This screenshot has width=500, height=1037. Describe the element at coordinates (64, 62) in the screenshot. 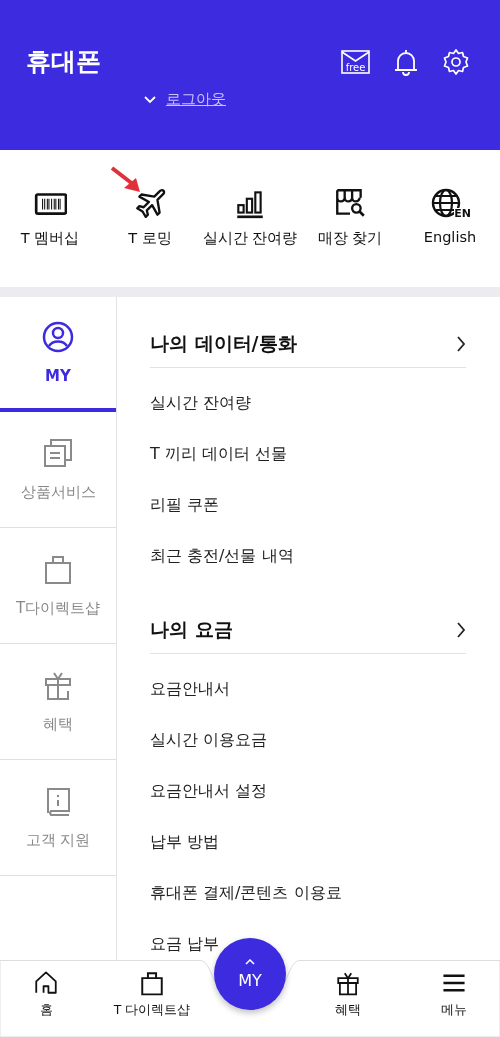

I see `page-title: 휴대폰` at that location.